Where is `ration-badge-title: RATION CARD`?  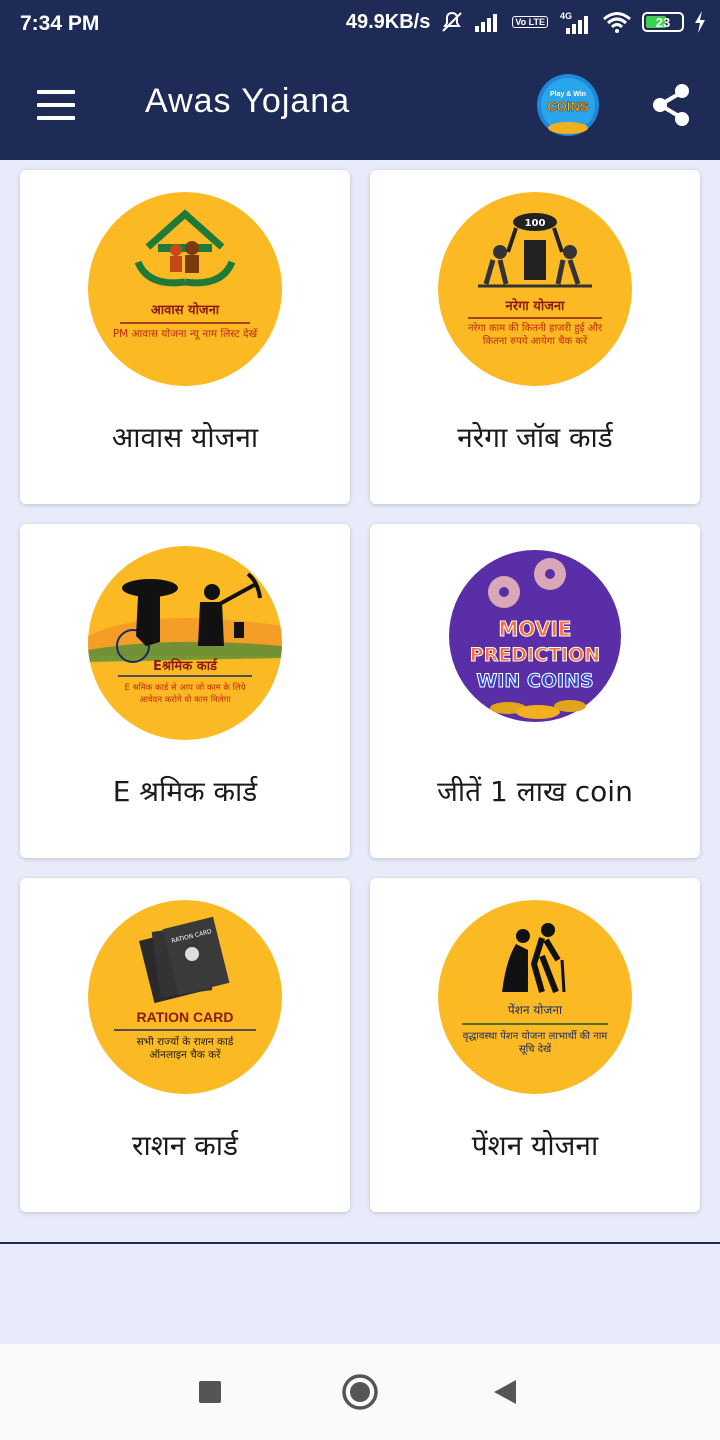 ration-badge-title: RATION CARD is located at coordinates (185, 1017).